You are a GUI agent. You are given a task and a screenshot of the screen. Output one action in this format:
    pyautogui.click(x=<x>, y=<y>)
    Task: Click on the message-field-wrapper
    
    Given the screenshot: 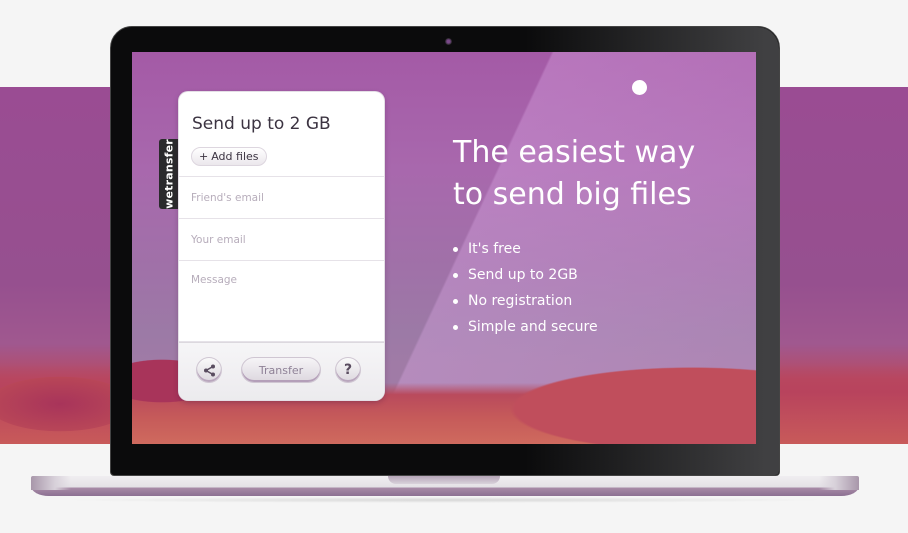 What is the action you would take?
    pyautogui.click(x=281, y=301)
    